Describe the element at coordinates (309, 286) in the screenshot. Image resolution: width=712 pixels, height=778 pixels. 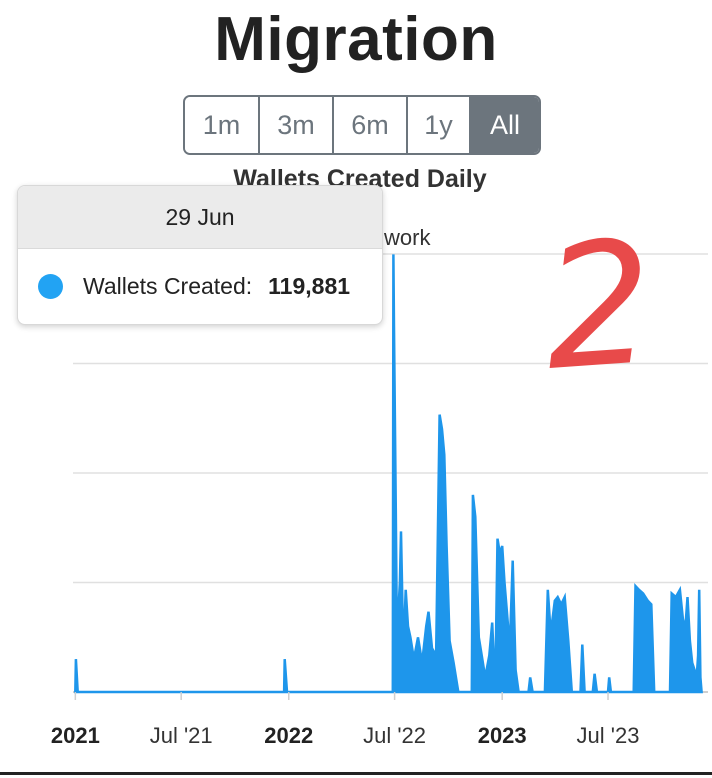
I see `tooltip-value: 119,881` at that location.